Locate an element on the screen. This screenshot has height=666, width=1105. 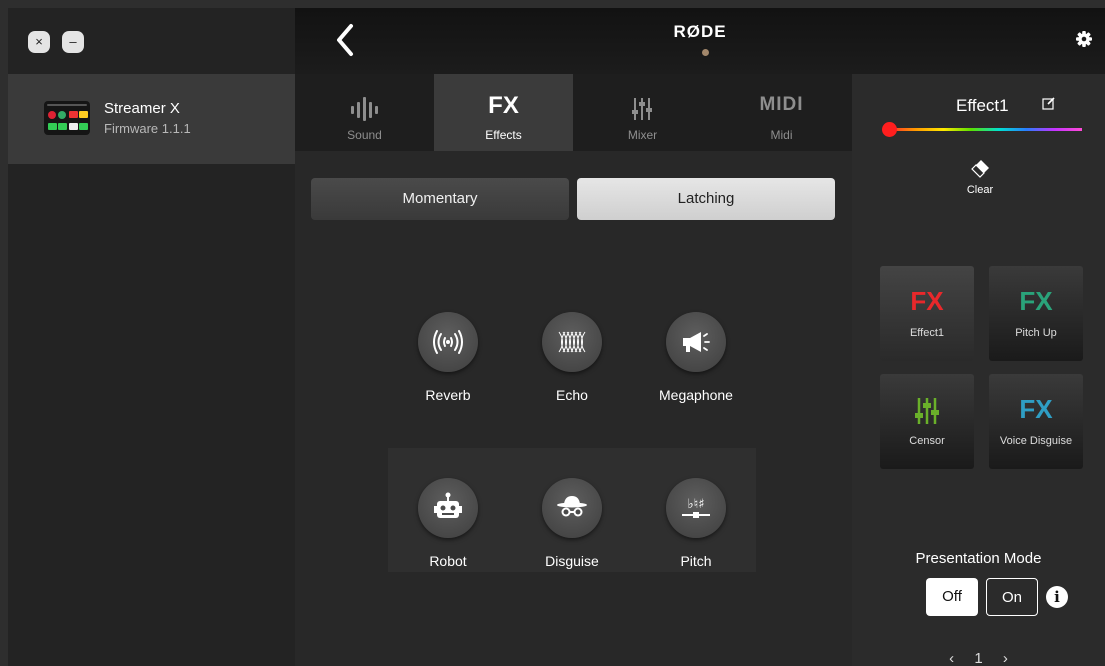
tab-effects: FX Effects is located at coordinates (503, 112).